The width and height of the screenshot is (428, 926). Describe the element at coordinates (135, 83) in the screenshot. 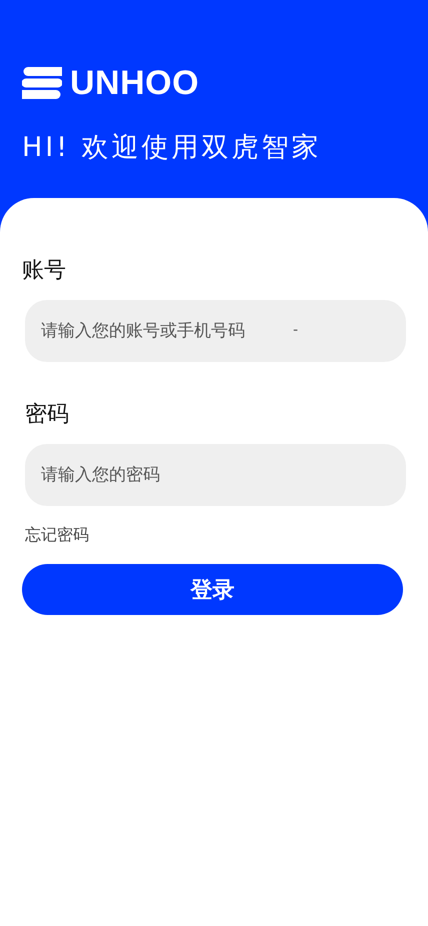

I see `logo-text: UNHOO` at that location.